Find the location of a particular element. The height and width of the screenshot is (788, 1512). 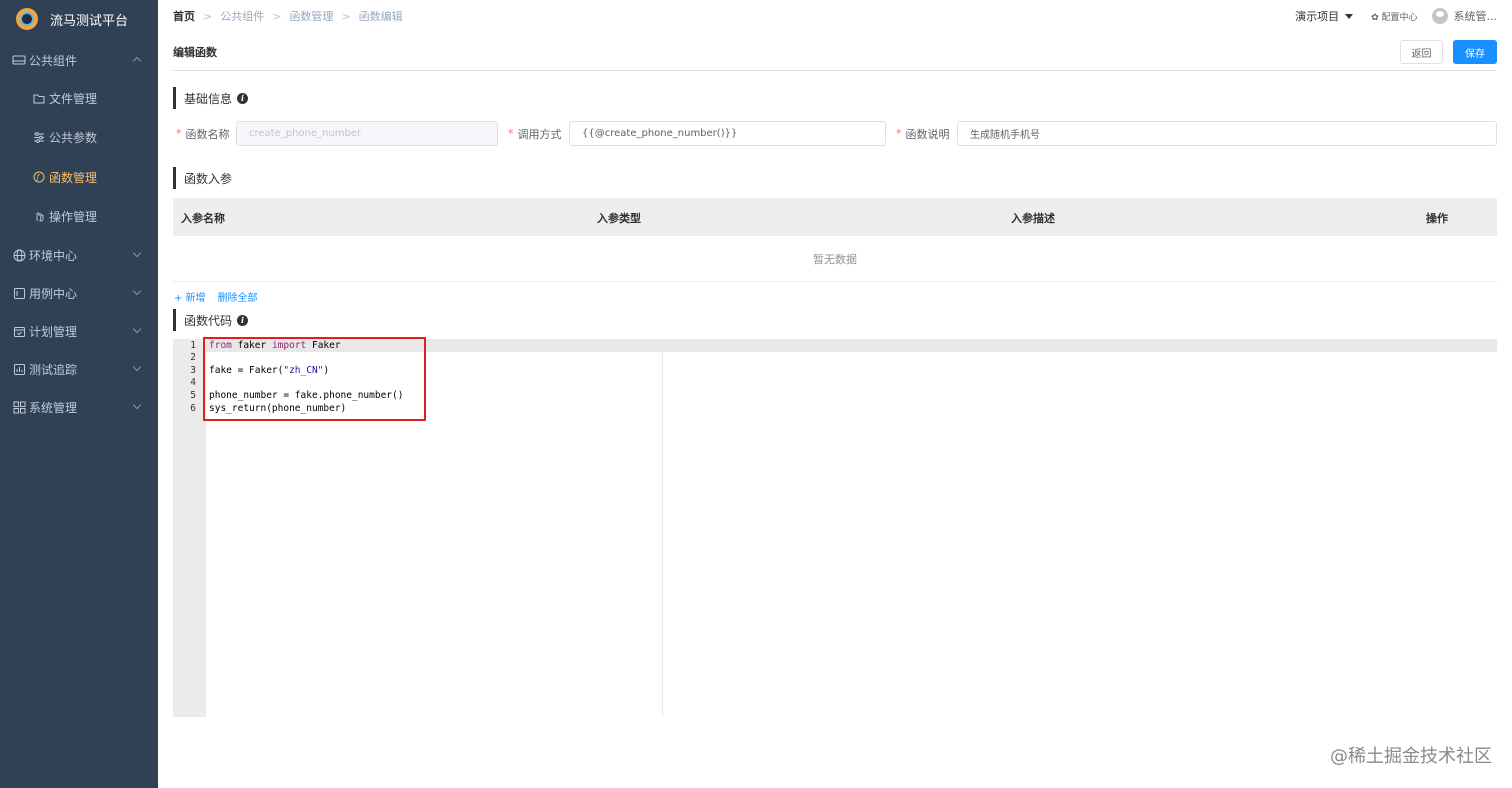

project-selector: 演示项目 is located at coordinates (1324, 16).